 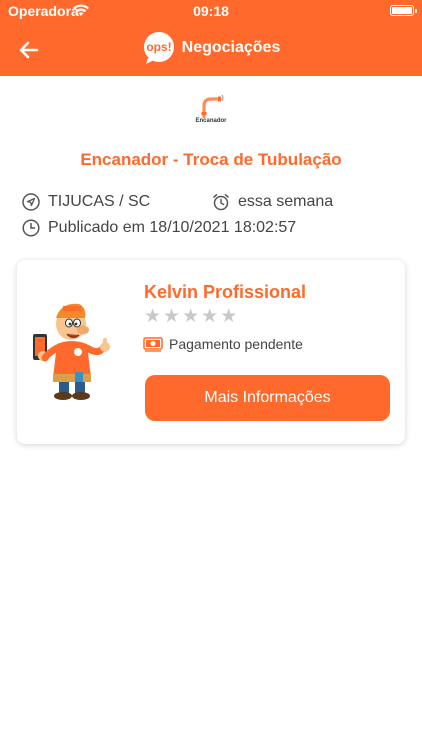 I want to click on mascot-avatar, so click(x=71, y=351).